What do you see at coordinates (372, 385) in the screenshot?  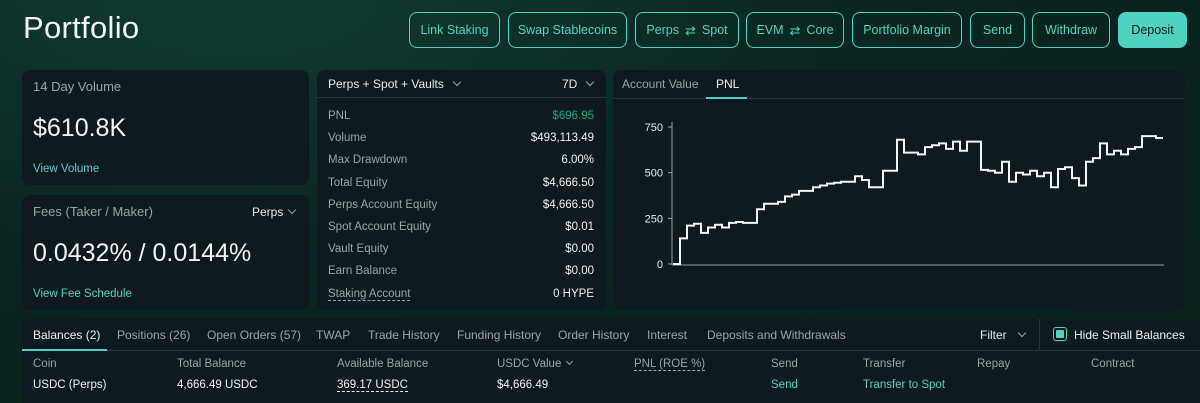 I see `cell-available-balance: 369.17 USDC` at bounding box center [372, 385].